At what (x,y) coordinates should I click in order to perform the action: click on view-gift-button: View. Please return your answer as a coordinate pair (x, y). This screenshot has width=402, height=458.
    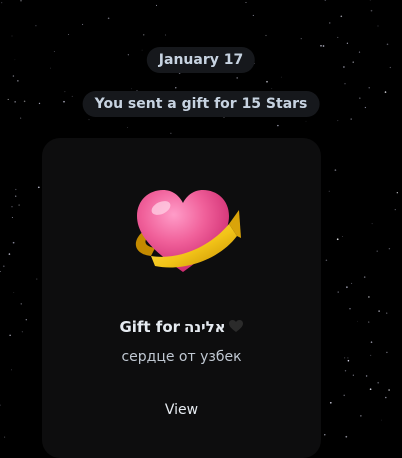
    Looking at the image, I should click on (181, 410).